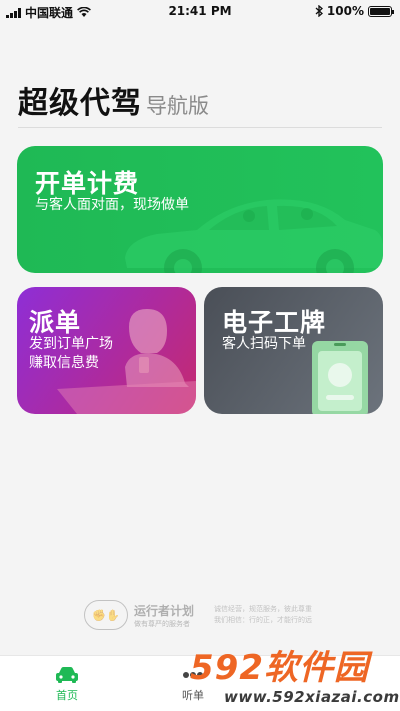  I want to click on footer-motto-line-1: 诚信经营，规范服务，彼此尊重, so click(263, 609).